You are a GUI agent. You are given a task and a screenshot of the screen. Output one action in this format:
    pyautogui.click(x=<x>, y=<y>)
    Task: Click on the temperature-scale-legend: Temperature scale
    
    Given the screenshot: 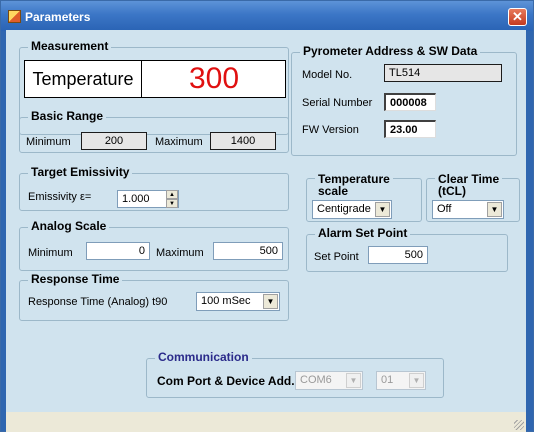 What is the action you would take?
    pyautogui.click(x=354, y=185)
    